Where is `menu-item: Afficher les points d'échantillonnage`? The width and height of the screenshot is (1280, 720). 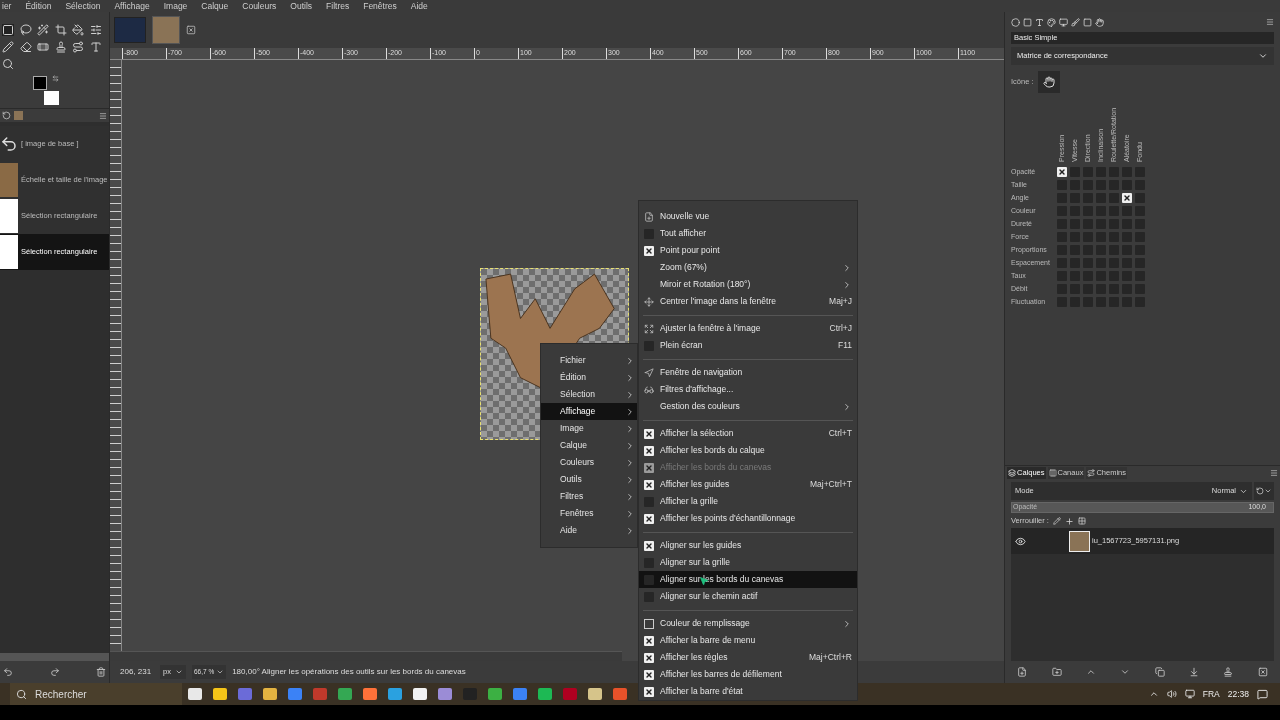 menu-item: Afficher les points d'échantillonnage is located at coordinates (748, 518).